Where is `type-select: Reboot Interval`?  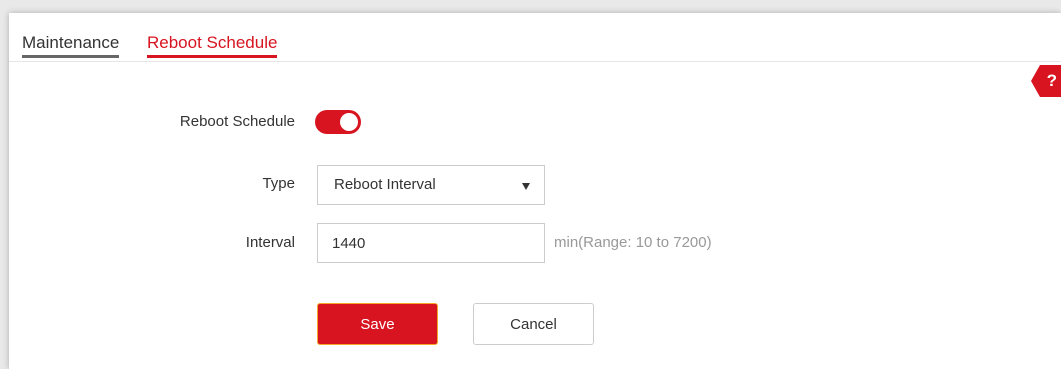
type-select: Reboot Interval is located at coordinates (431, 185).